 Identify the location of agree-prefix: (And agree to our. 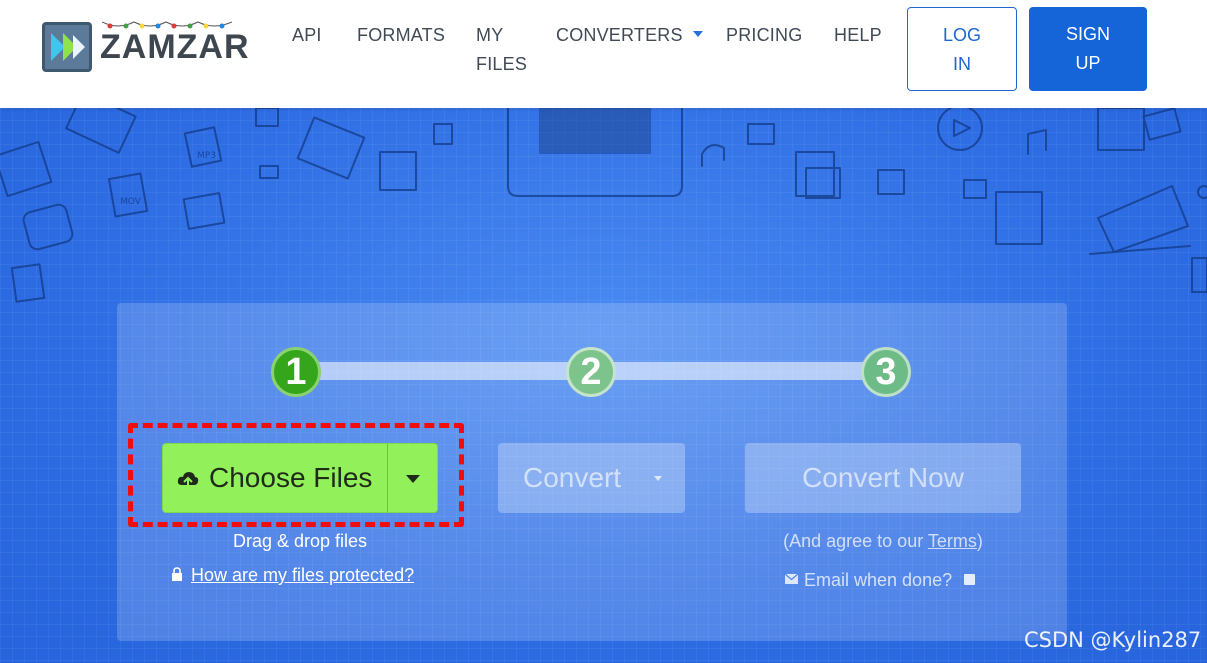
(855, 541).